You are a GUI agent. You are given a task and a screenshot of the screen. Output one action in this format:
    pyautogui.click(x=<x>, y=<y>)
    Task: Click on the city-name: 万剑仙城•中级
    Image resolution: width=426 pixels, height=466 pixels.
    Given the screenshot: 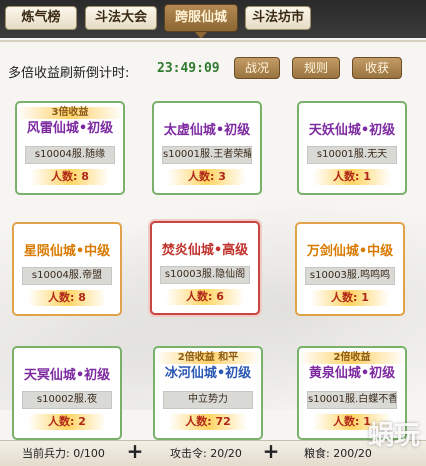 What is the action you would take?
    pyautogui.click(x=350, y=251)
    